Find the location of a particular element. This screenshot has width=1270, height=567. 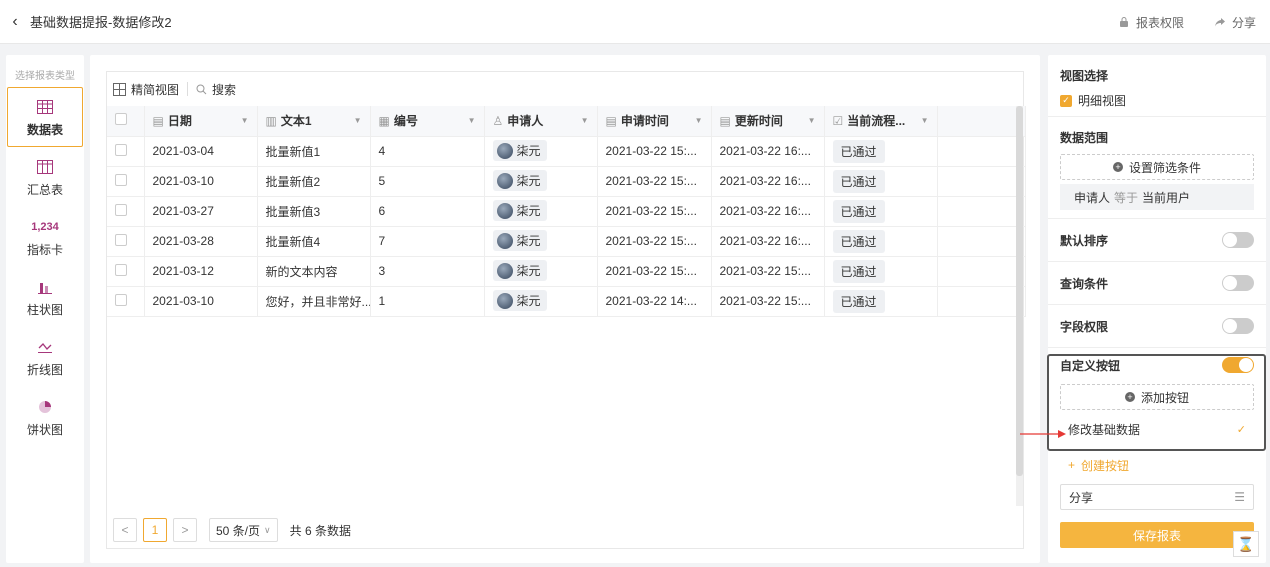

page-title: 基础数据提报-数据修改2 is located at coordinates (101, 22).